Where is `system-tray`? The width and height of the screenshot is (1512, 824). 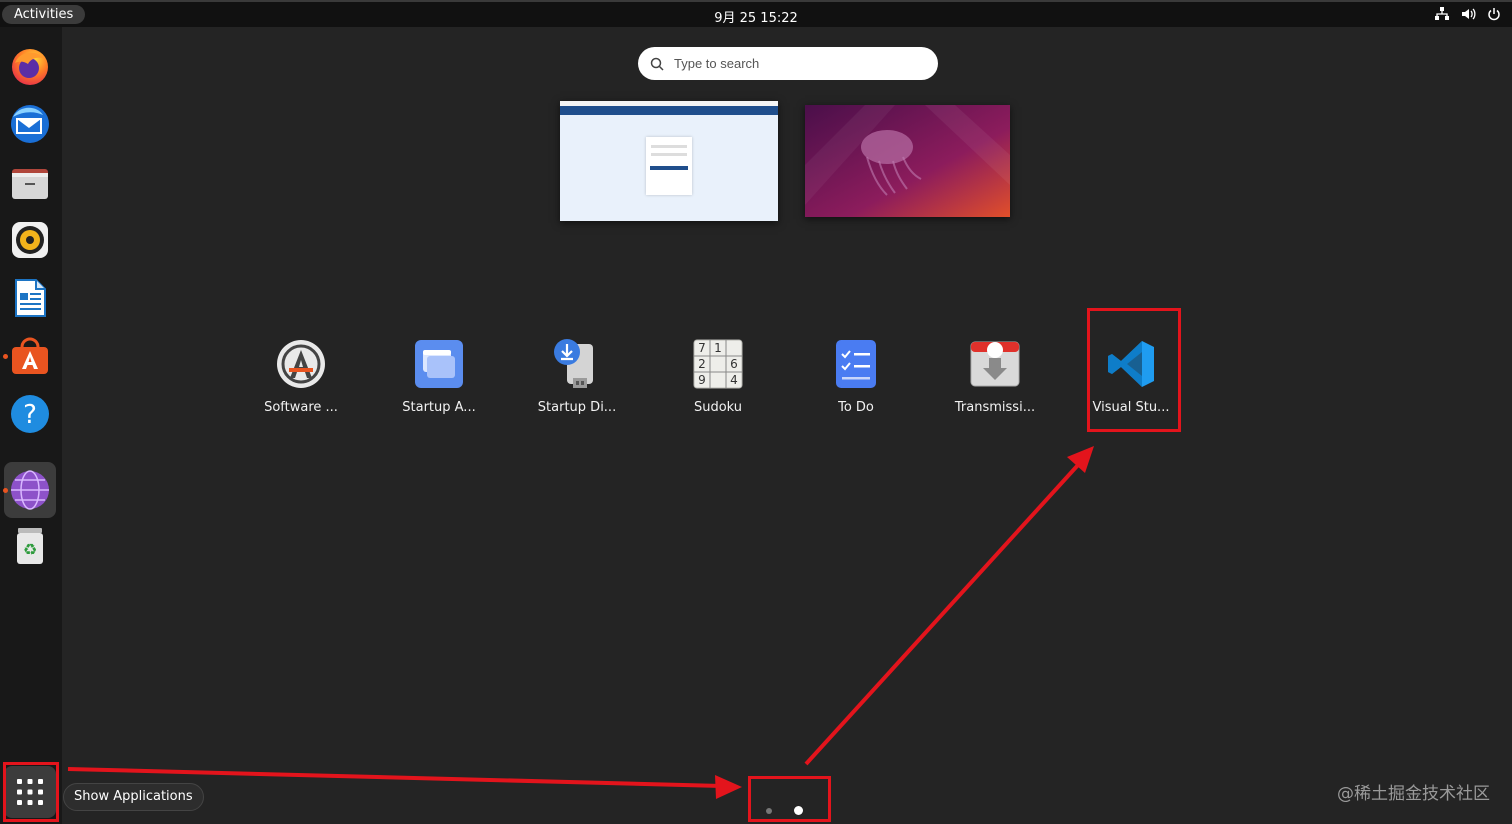 system-tray is located at coordinates (1468, 14).